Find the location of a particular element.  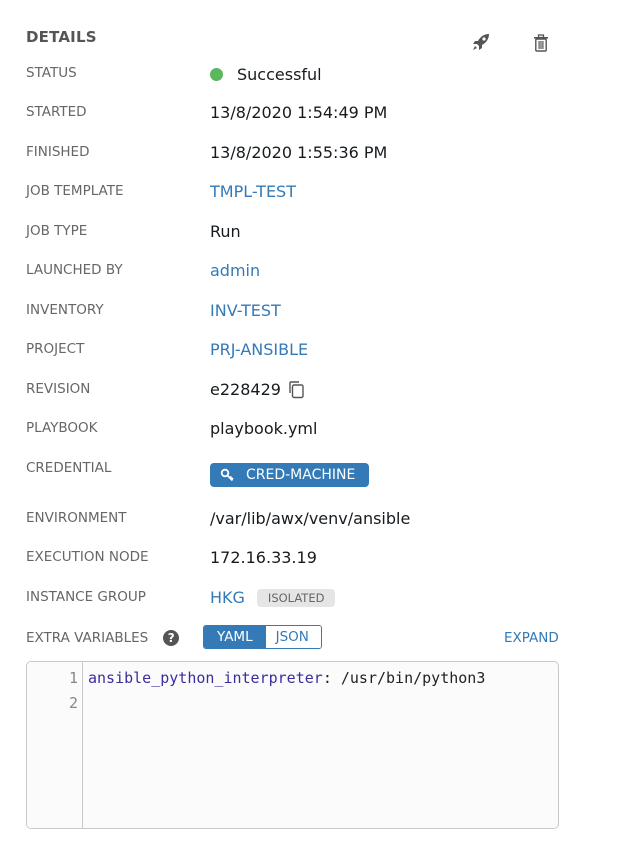

revision-value: e228429 is located at coordinates (257, 389).